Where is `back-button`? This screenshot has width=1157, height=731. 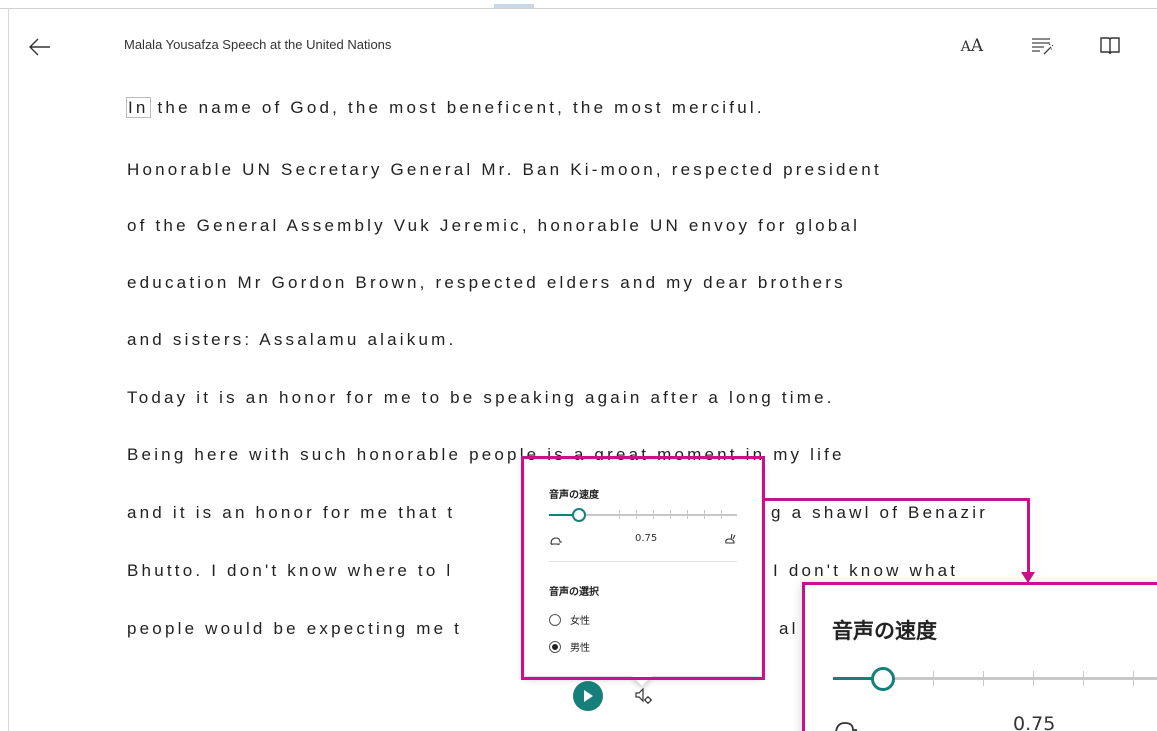 back-button is located at coordinates (40, 47).